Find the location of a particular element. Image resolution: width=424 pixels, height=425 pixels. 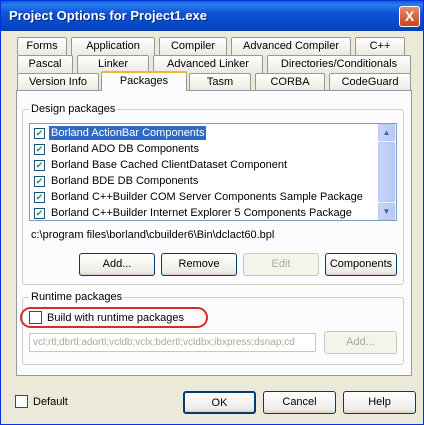

help-button: Help is located at coordinates (379, 402).